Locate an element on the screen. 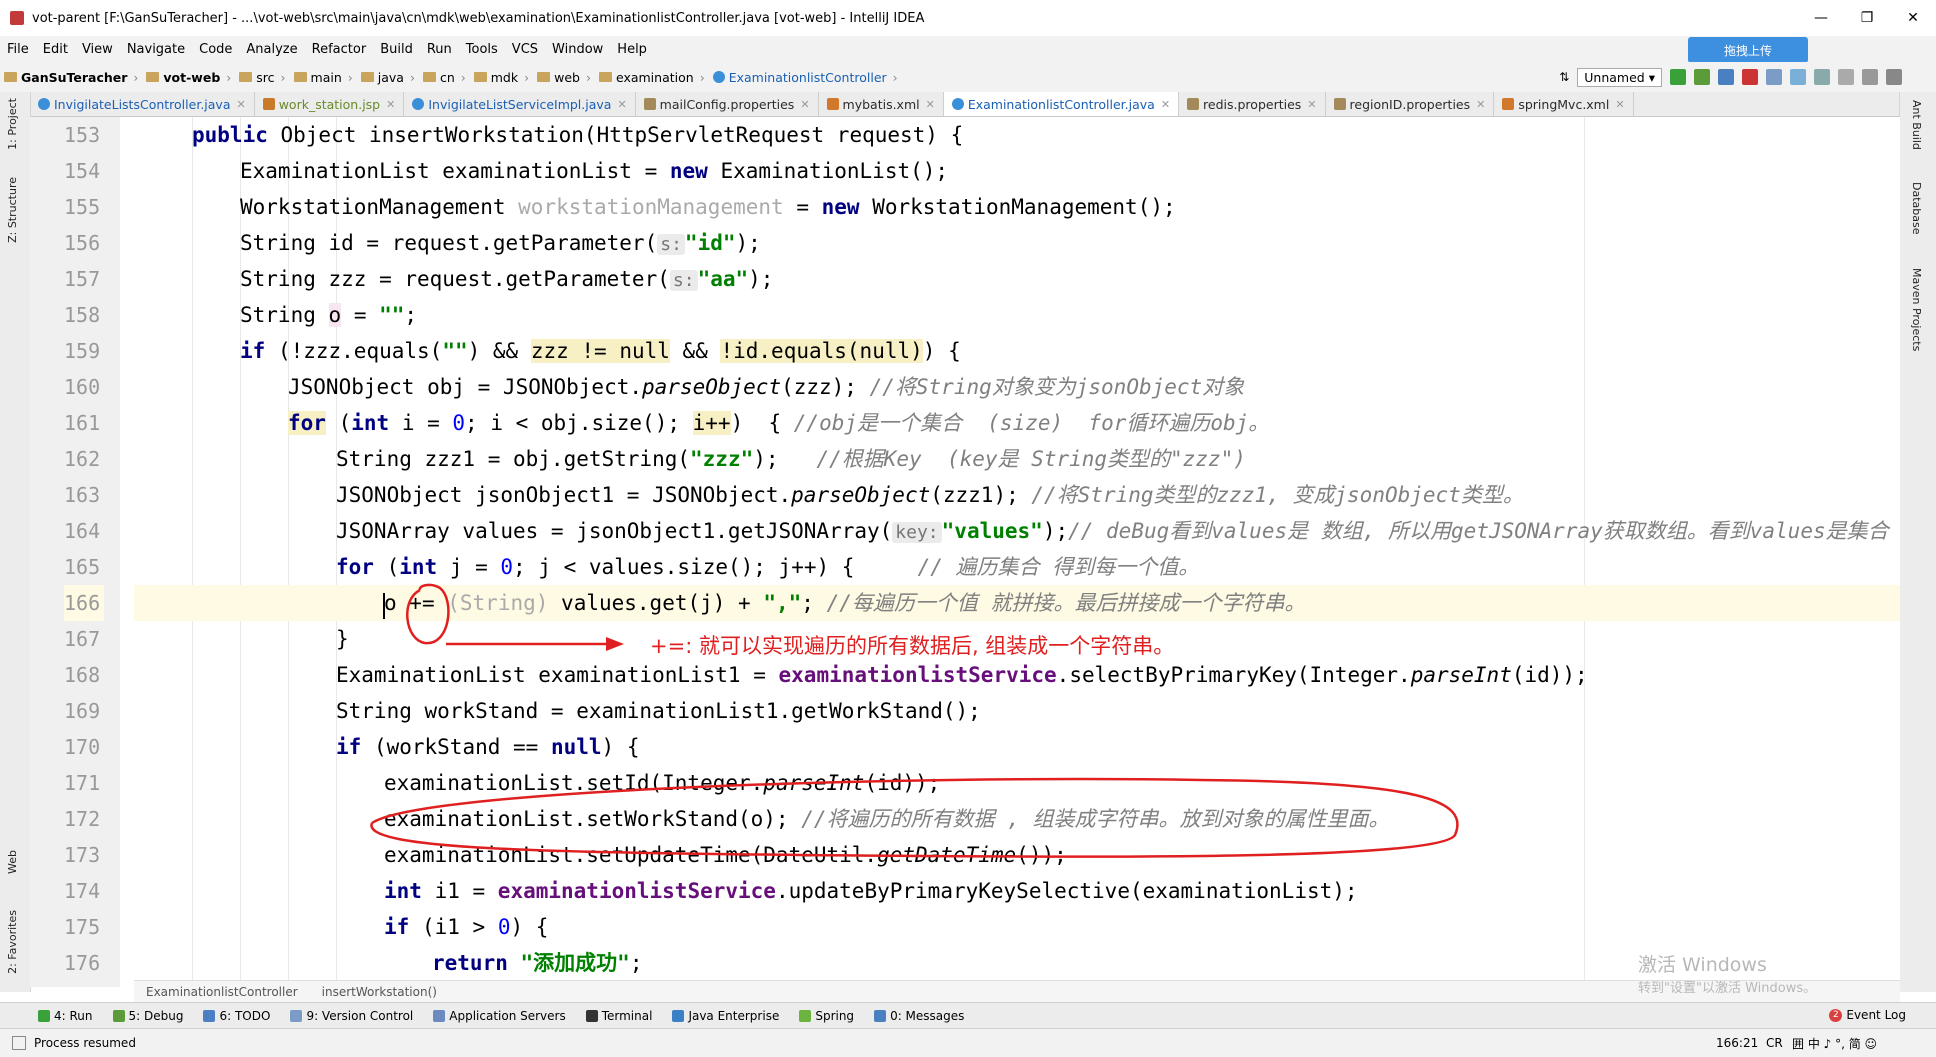 The image size is (1936, 1057). tool-terminal: Terminal is located at coordinates (619, 1016).